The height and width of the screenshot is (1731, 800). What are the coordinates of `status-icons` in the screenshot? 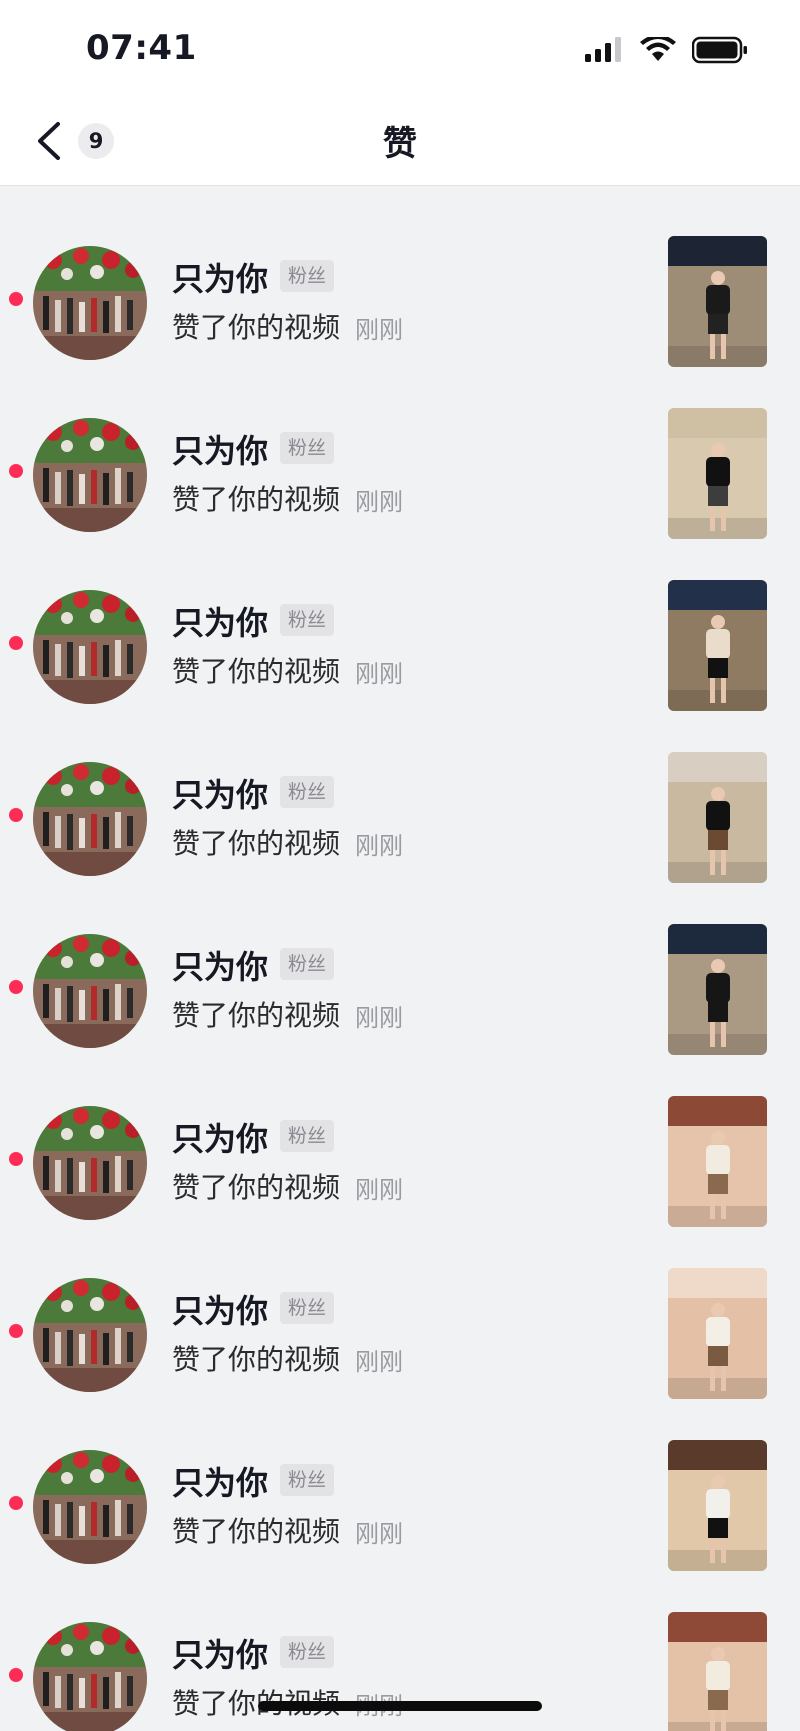 It's located at (666, 50).